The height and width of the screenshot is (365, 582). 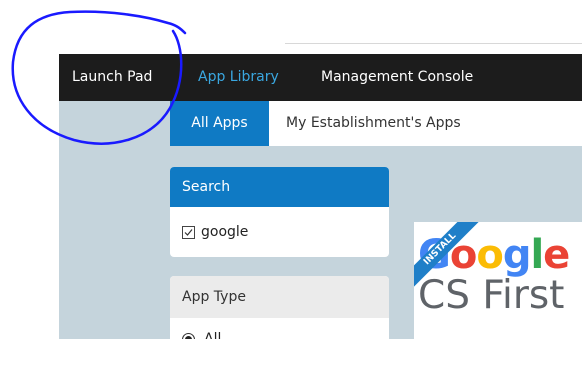 I want to click on nav-management-console: Management Console, so click(x=397, y=77).